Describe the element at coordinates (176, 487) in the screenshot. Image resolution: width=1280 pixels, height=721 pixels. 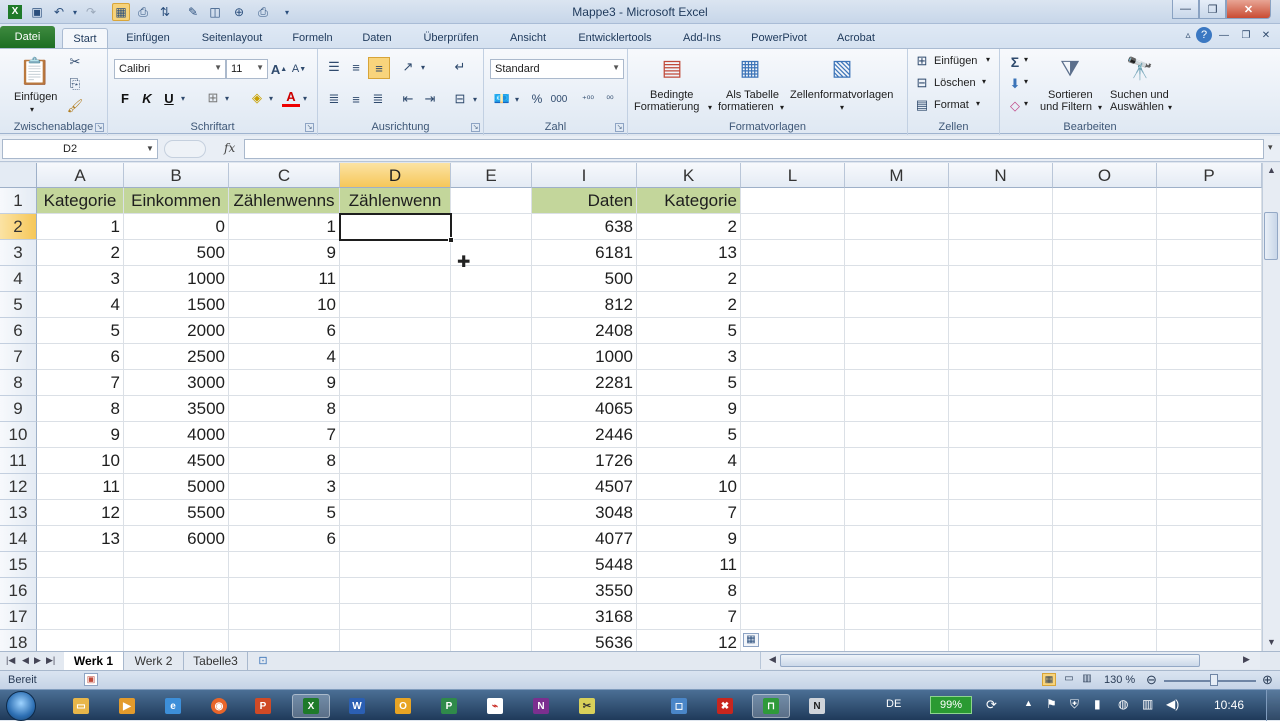
I see `cell-b12: 5000` at that location.